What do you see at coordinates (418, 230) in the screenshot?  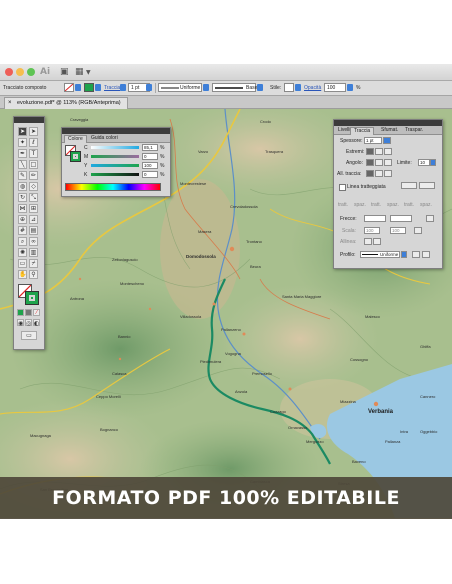 I see `link-scale-button` at bounding box center [418, 230].